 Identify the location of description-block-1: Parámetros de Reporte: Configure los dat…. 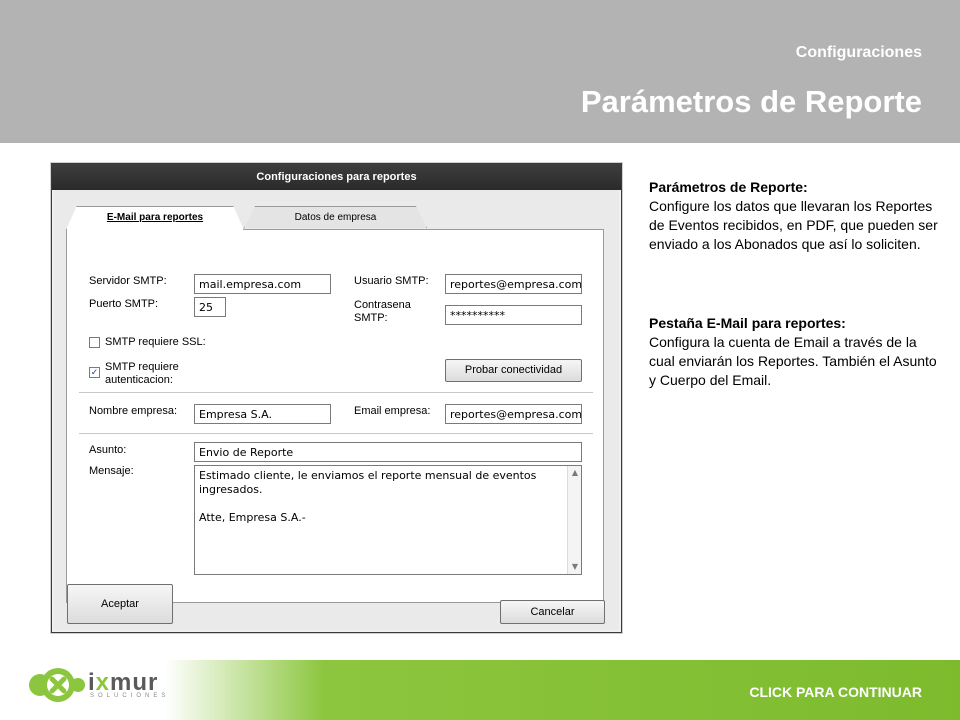
(794, 216).